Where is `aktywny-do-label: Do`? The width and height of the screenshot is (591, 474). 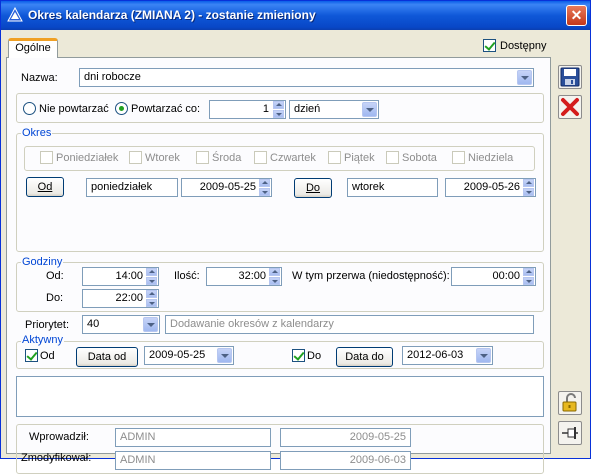 aktywny-do-label: Do is located at coordinates (314, 356).